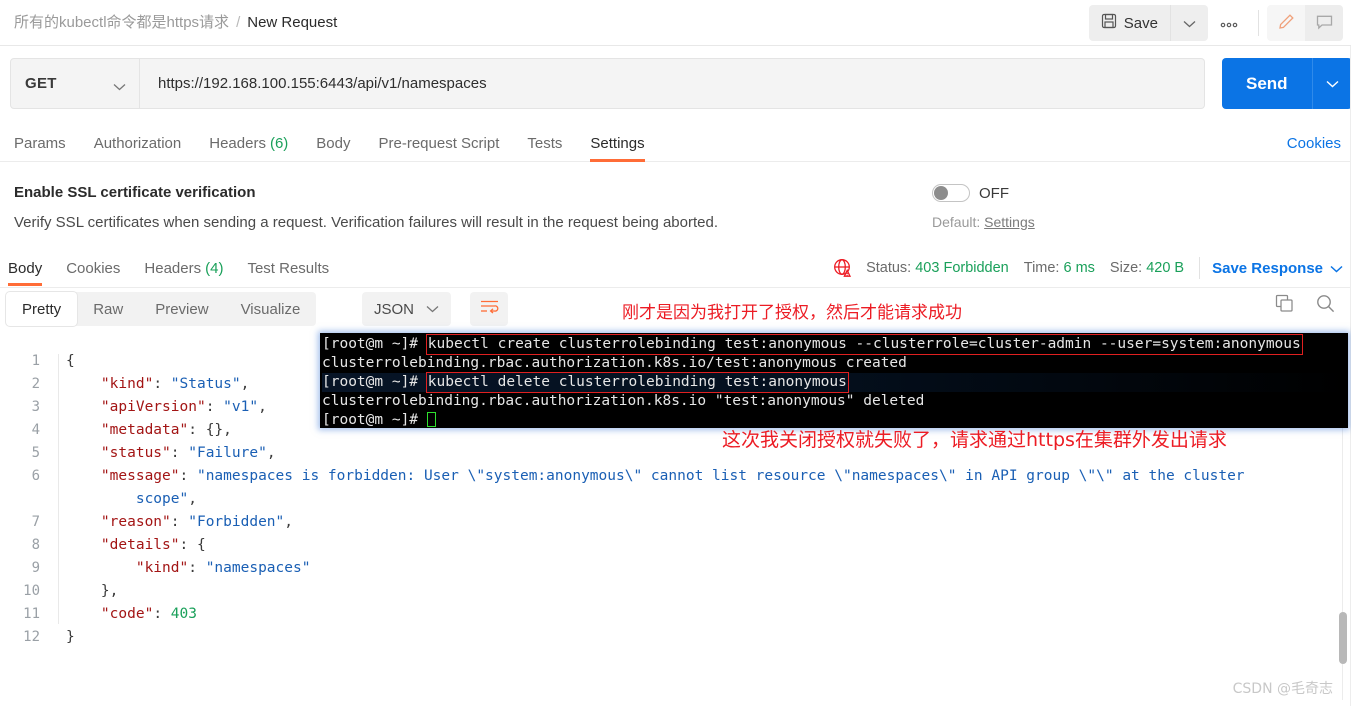 The width and height of the screenshot is (1351, 706). I want to click on cookies-link: Cookies, so click(1314, 143).